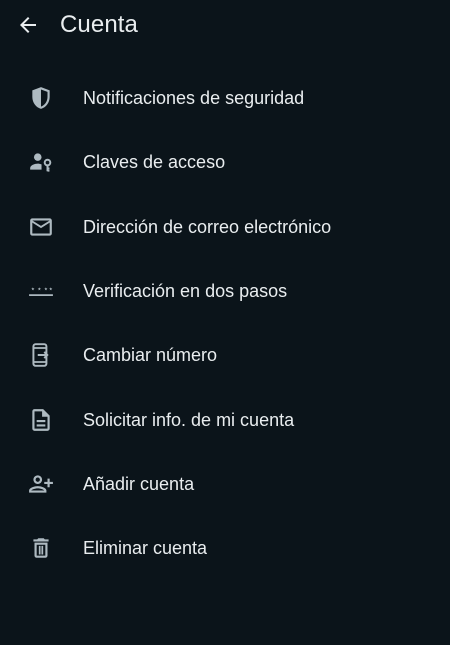  What do you see at coordinates (139, 483) in the screenshot?
I see `menu-item-label: Añadir cuenta` at bounding box center [139, 483].